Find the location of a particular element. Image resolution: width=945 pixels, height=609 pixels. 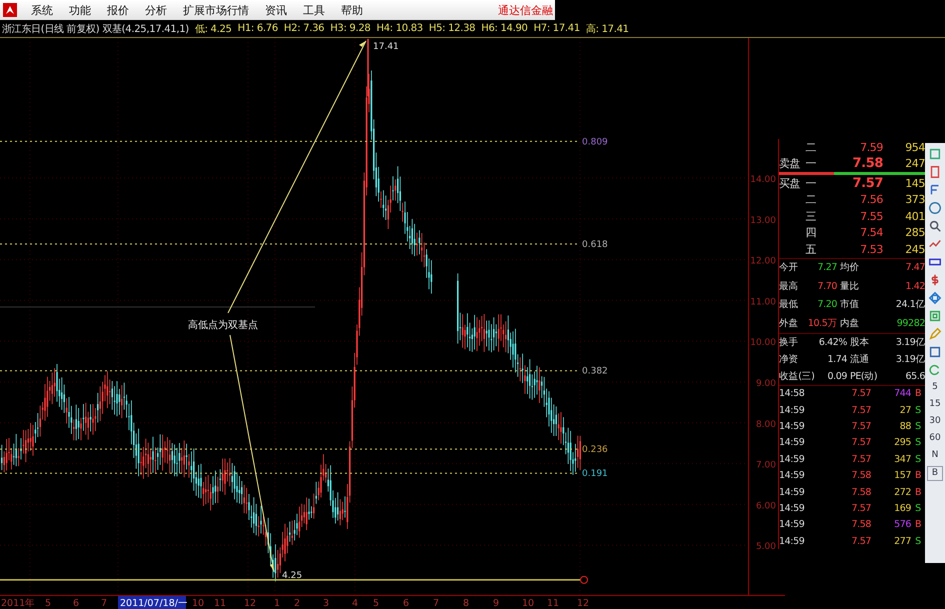

date-axis-label: 8 is located at coordinates (466, 603).